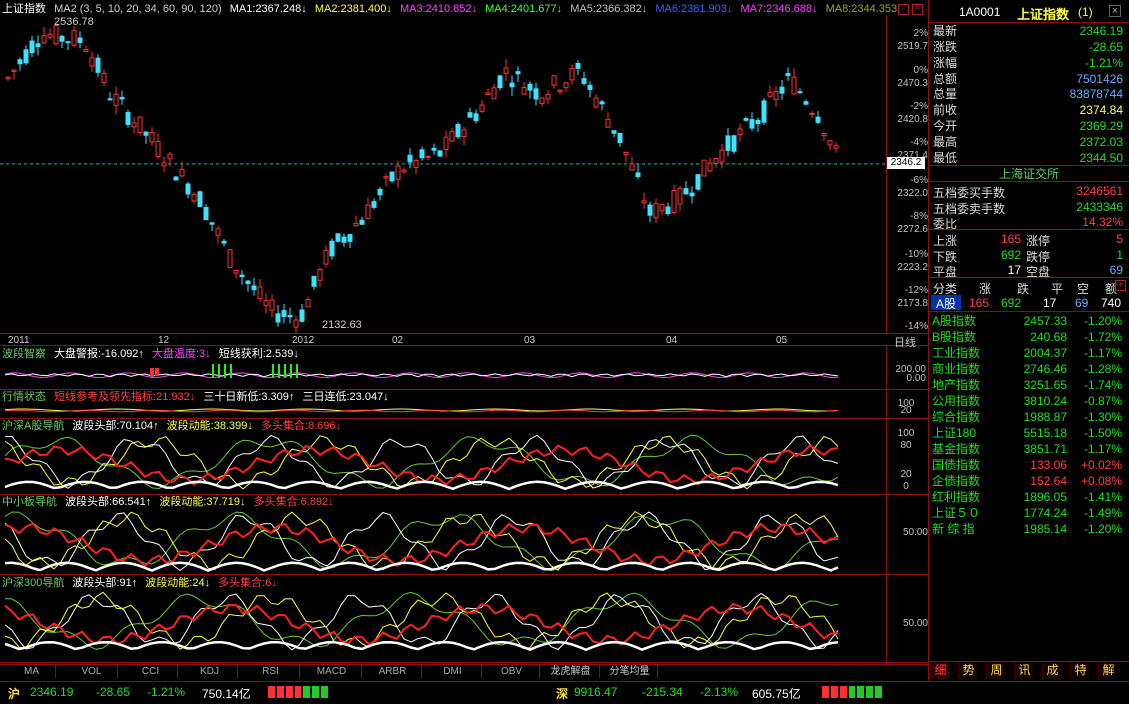 Image resolution: width=1129 pixels, height=704 pixels. Describe the element at coordinates (1102, 513) in the screenshot. I see `index-change: -1.49%` at that location.